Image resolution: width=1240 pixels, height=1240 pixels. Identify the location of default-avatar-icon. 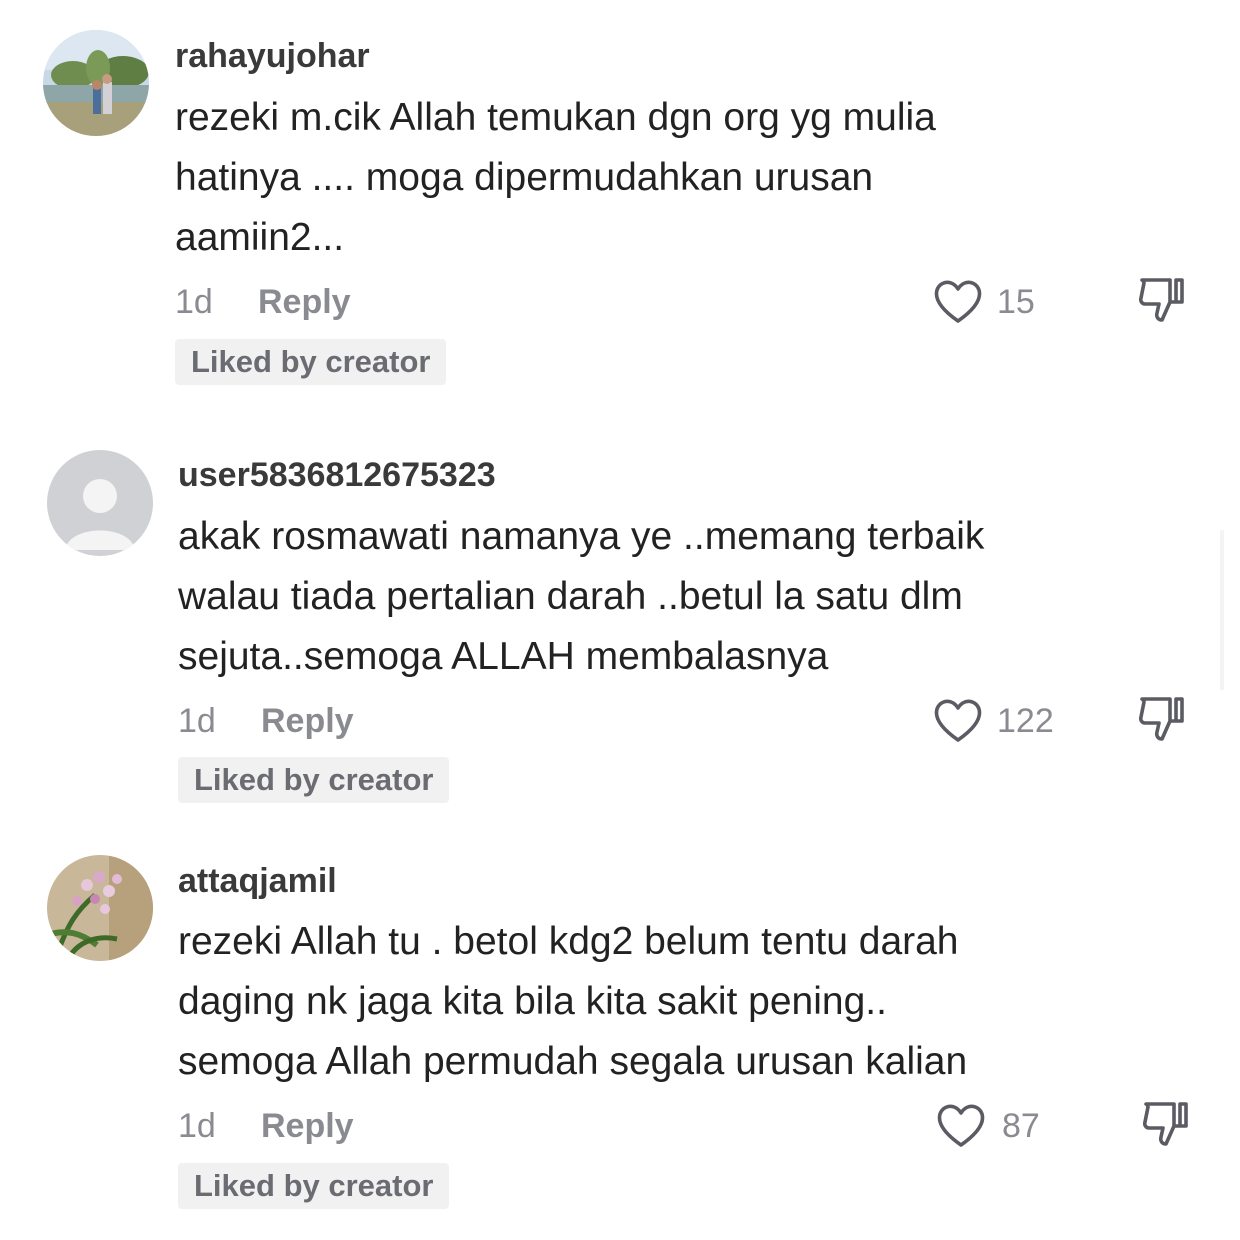
(100, 503).